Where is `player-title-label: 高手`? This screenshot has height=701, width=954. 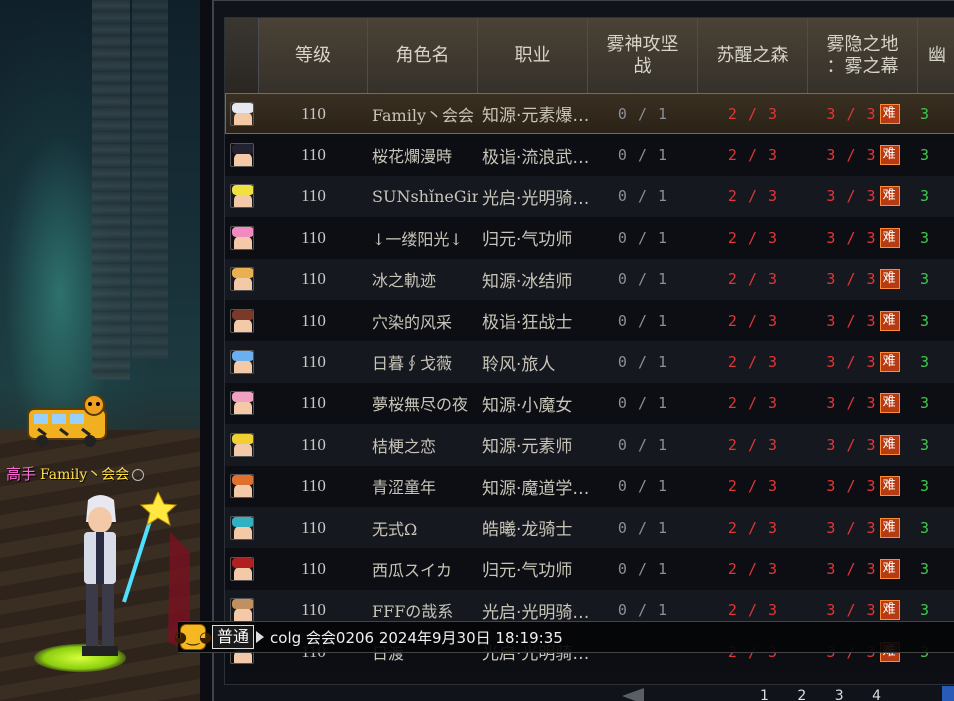 player-title-label: 高手 is located at coordinates (21, 474).